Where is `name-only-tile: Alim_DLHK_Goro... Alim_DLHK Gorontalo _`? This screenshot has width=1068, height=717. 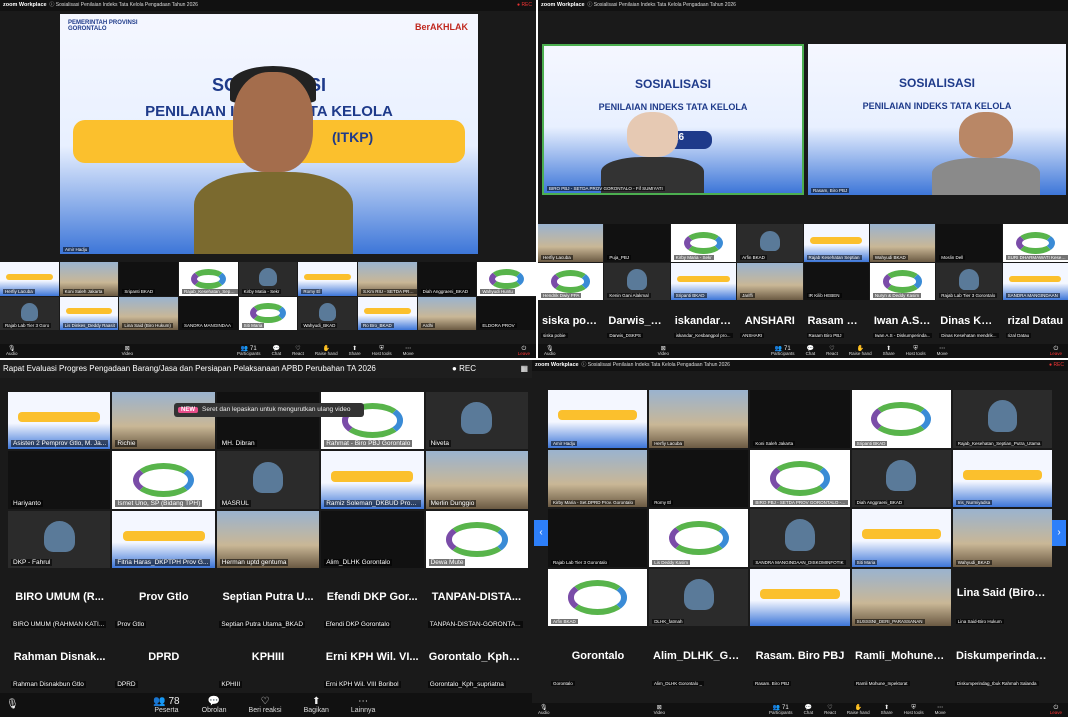 name-only-tile: Alim_DLHK_Goro... Alim_DLHK Gorontalo _ is located at coordinates (699, 660).